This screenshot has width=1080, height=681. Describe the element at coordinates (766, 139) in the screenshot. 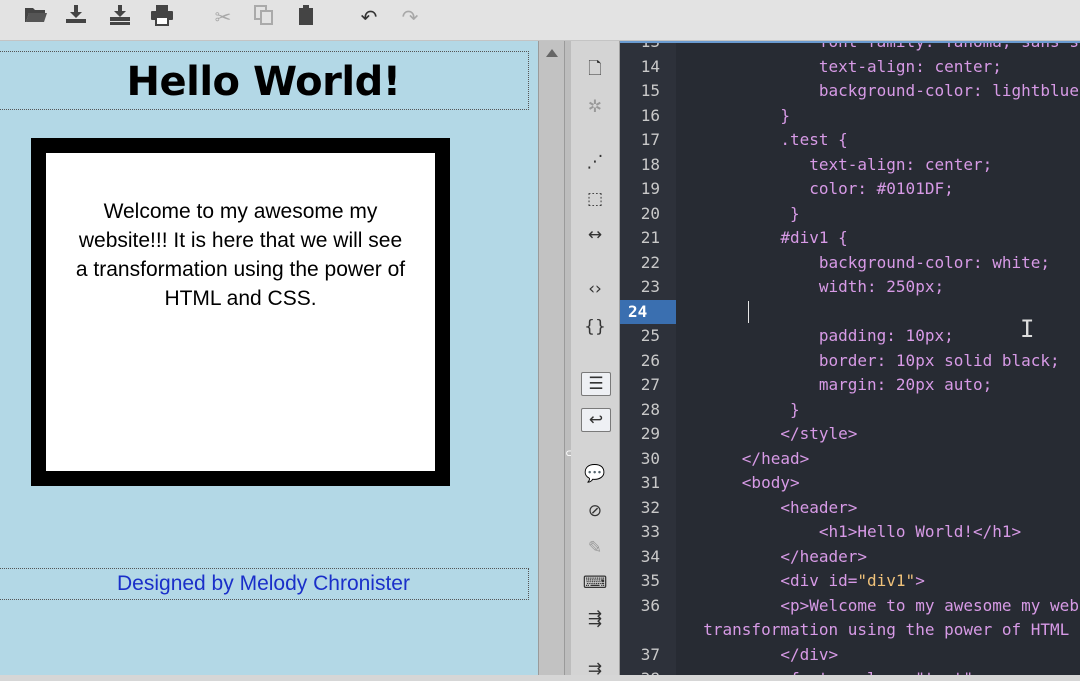

I see `code-line: .test {` at that location.